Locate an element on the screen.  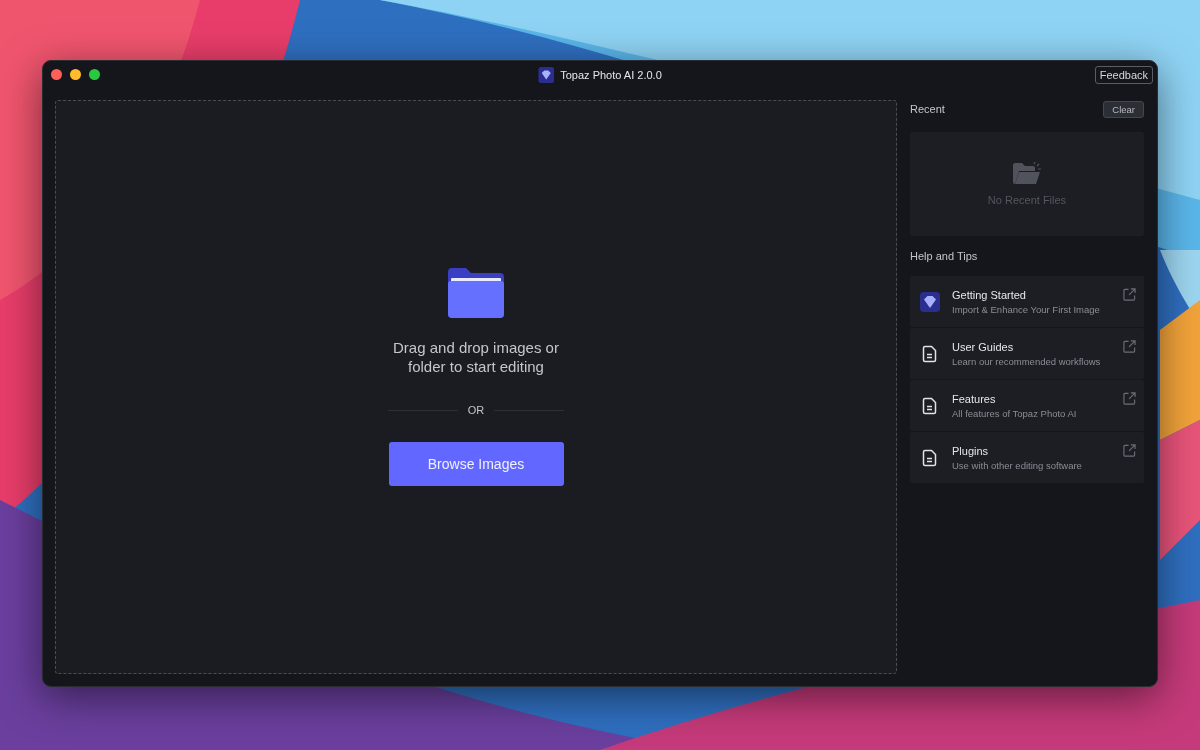
help-item-description: Import & Enhance Your First Image is located at coordinates (1026, 309).